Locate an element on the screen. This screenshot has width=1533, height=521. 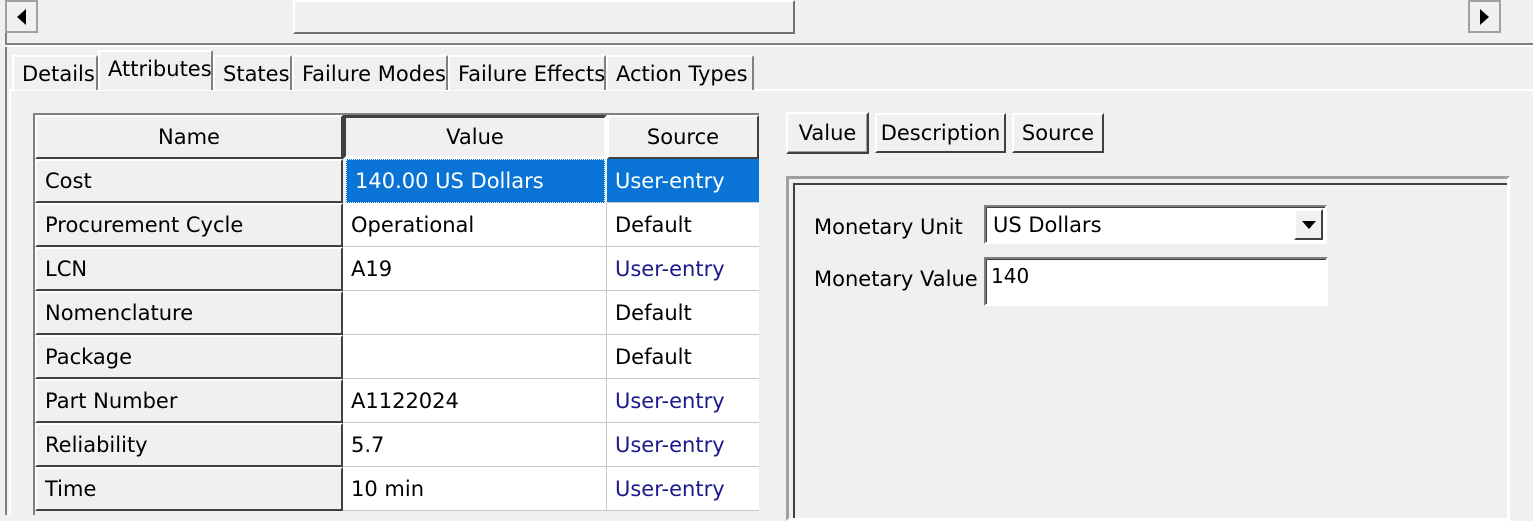
arrow-right-icon is located at coordinates (1484, 16).